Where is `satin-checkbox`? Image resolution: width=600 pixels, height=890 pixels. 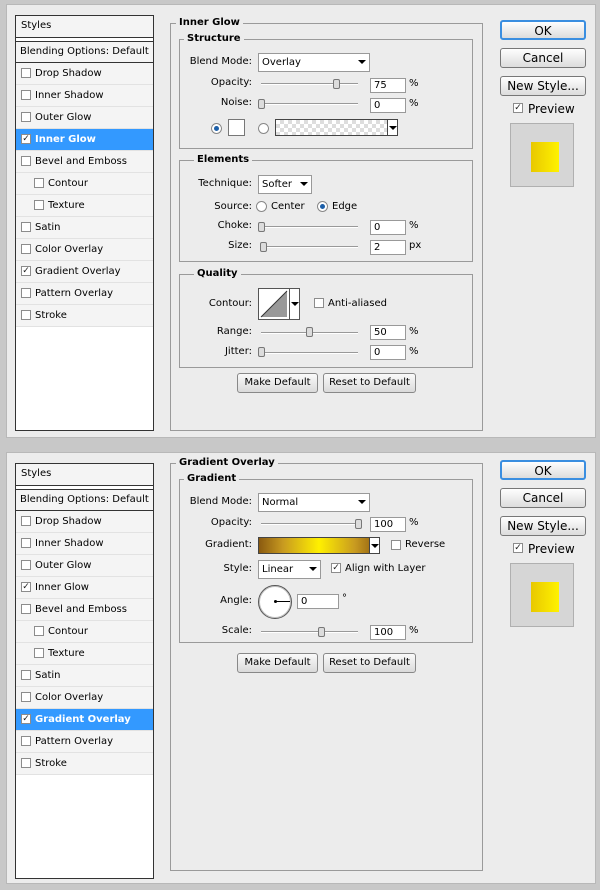
satin-checkbox is located at coordinates (26, 227).